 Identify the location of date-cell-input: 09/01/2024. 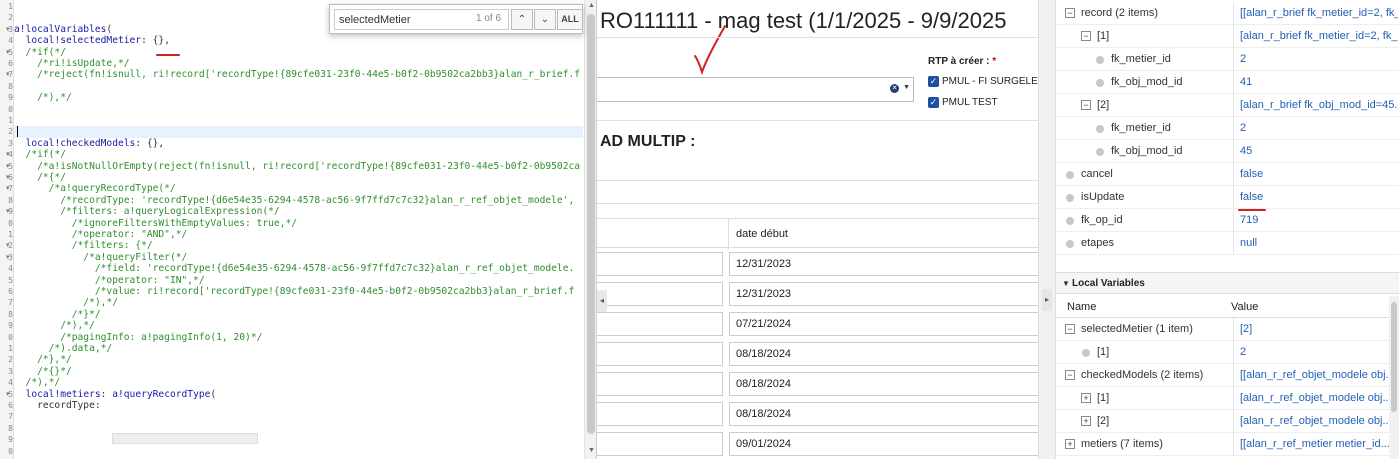
(883, 444).